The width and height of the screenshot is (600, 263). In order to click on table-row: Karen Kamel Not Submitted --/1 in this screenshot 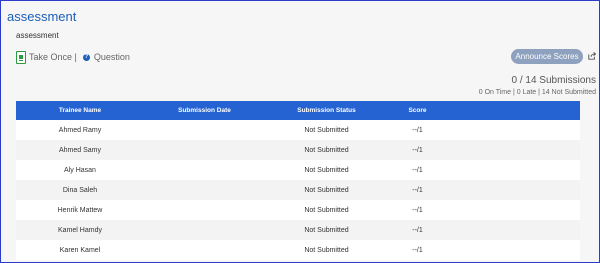, I will do `click(298, 250)`.